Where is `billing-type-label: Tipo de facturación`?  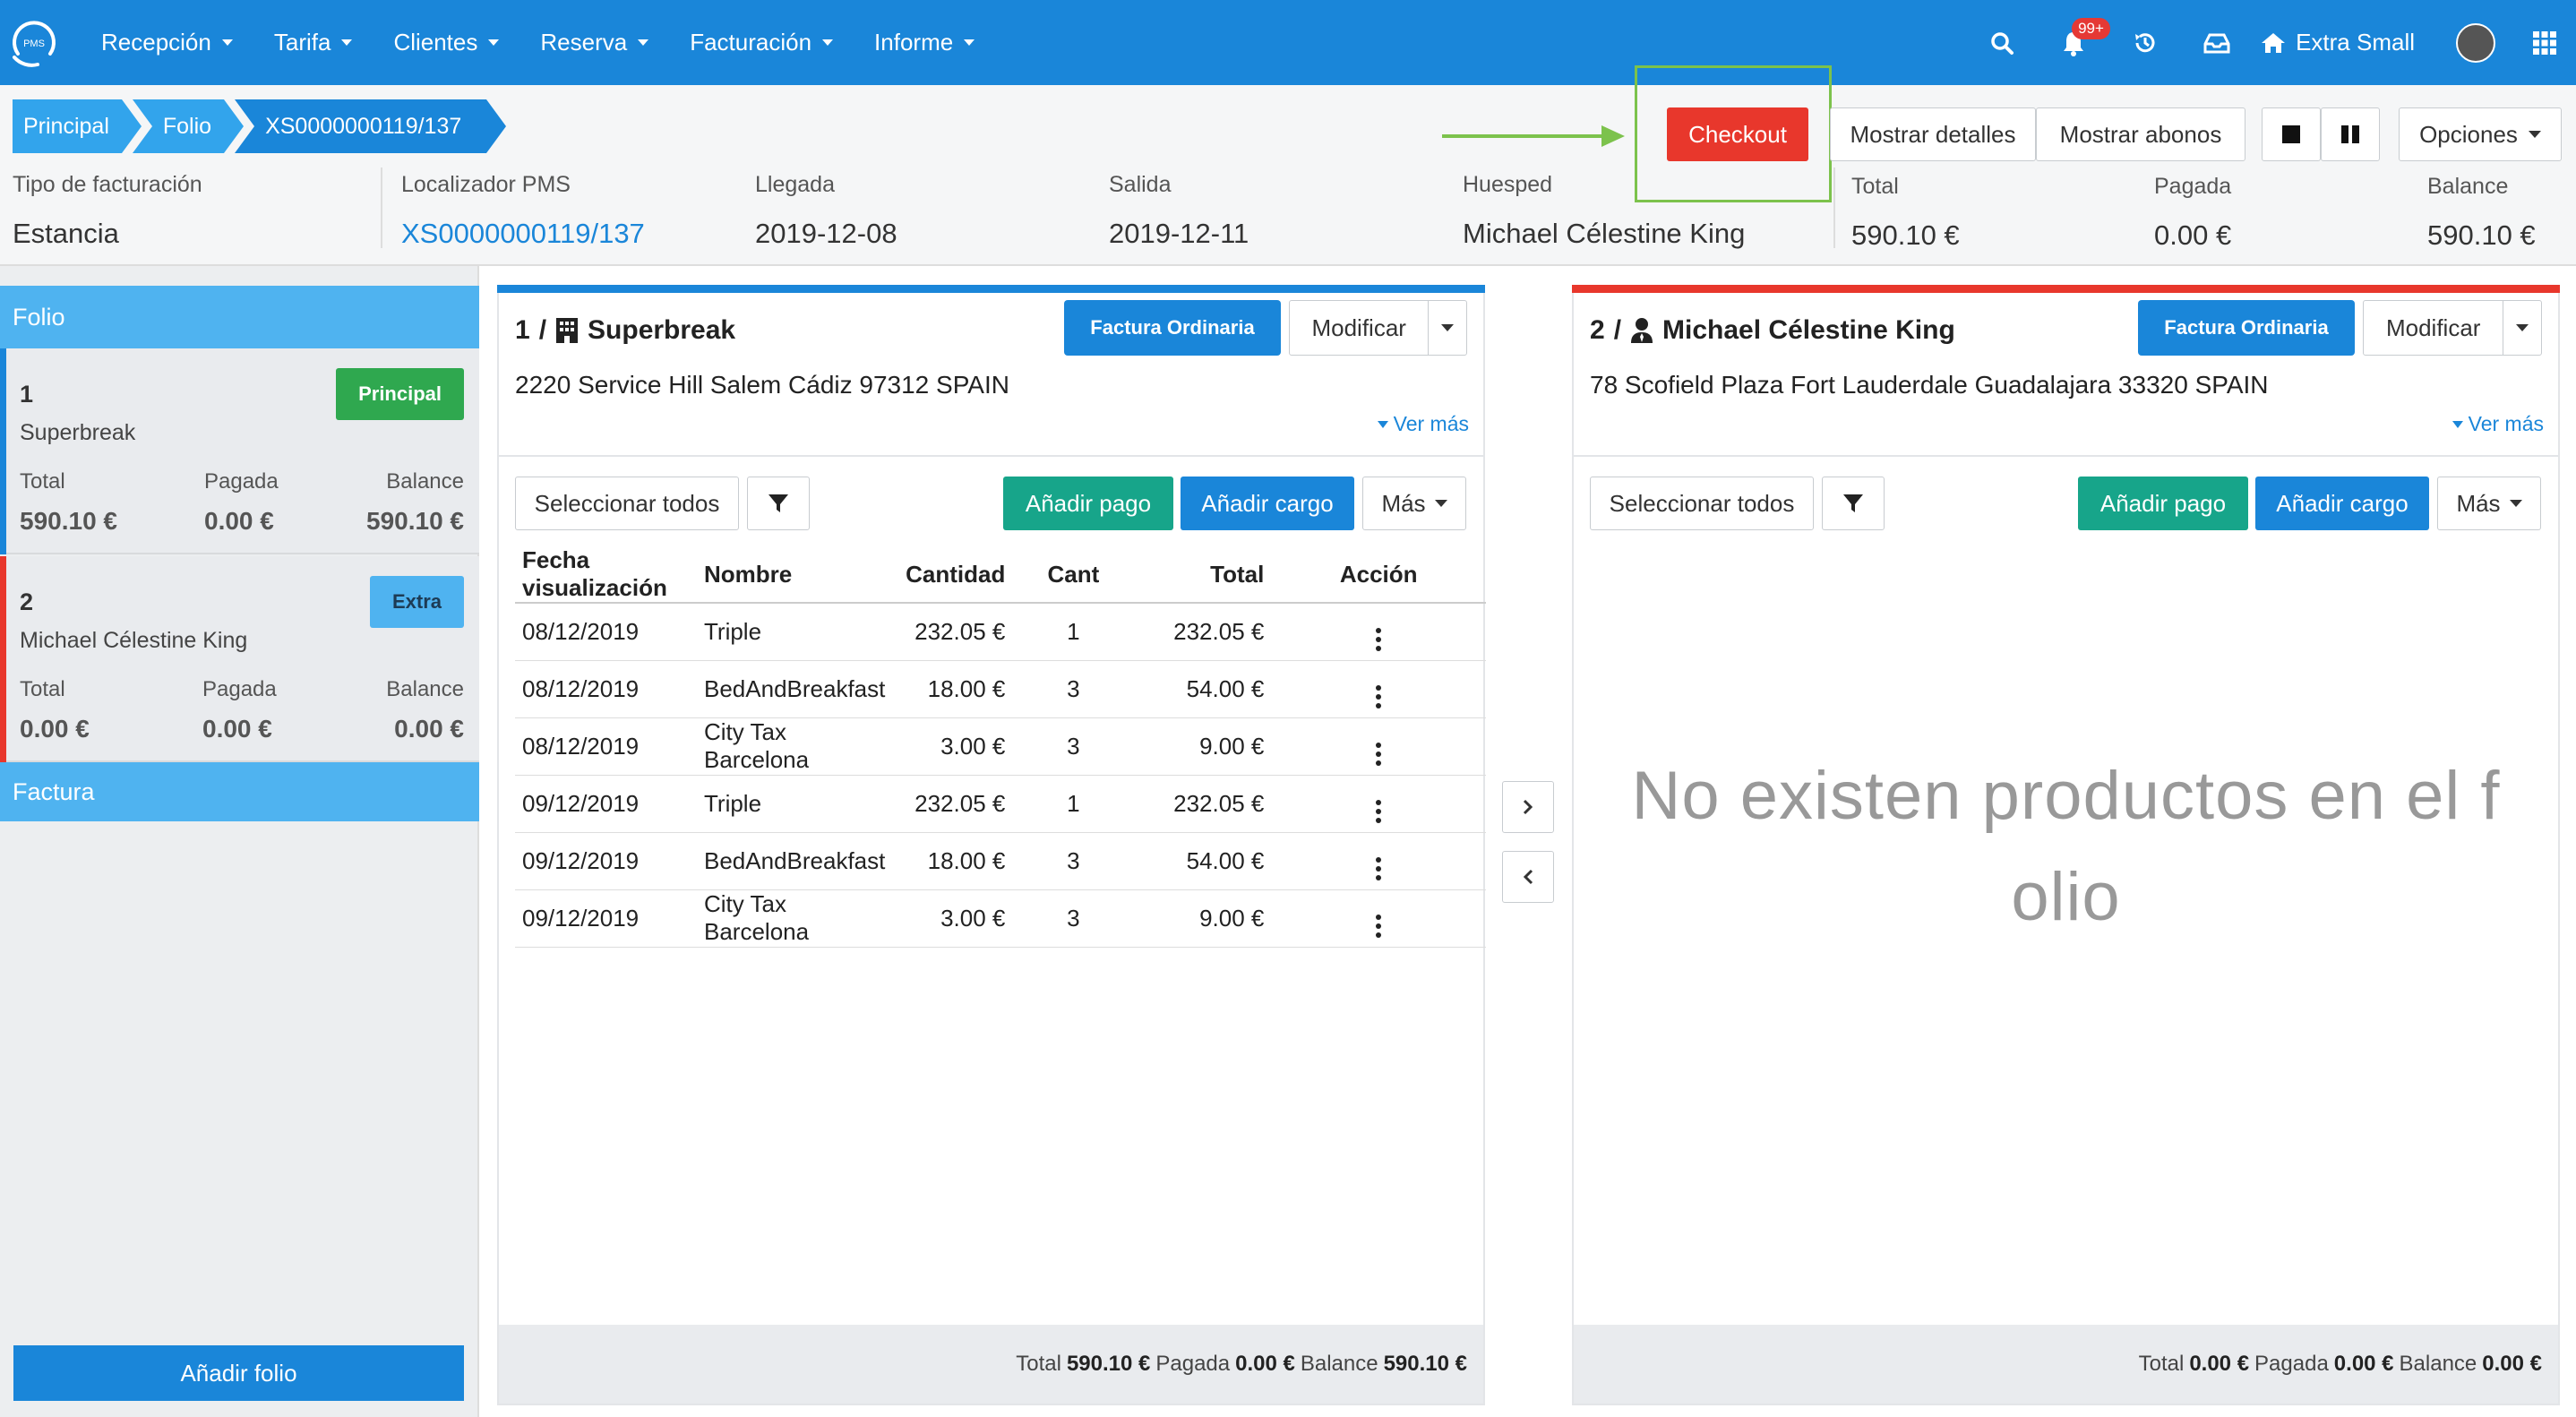 billing-type-label: Tipo de facturación is located at coordinates (107, 184).